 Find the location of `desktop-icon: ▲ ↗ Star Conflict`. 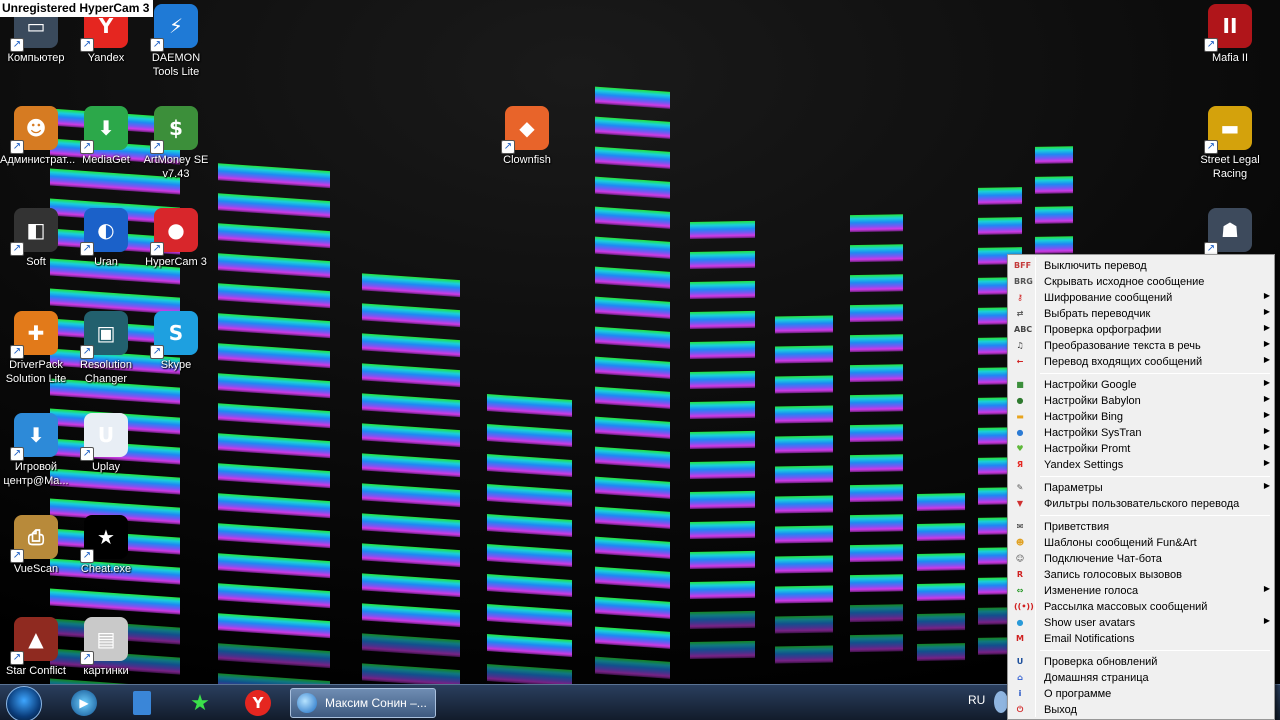

desktop-icon: ▲ ↗ Star Conflict is located at coordinates (36, 647).